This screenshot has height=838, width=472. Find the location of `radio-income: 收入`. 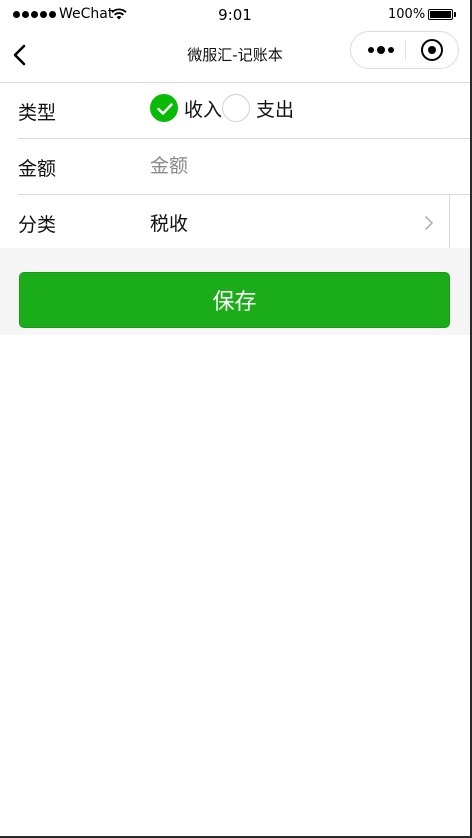

radio-income: 收入 is located at coordinates (186, 108).